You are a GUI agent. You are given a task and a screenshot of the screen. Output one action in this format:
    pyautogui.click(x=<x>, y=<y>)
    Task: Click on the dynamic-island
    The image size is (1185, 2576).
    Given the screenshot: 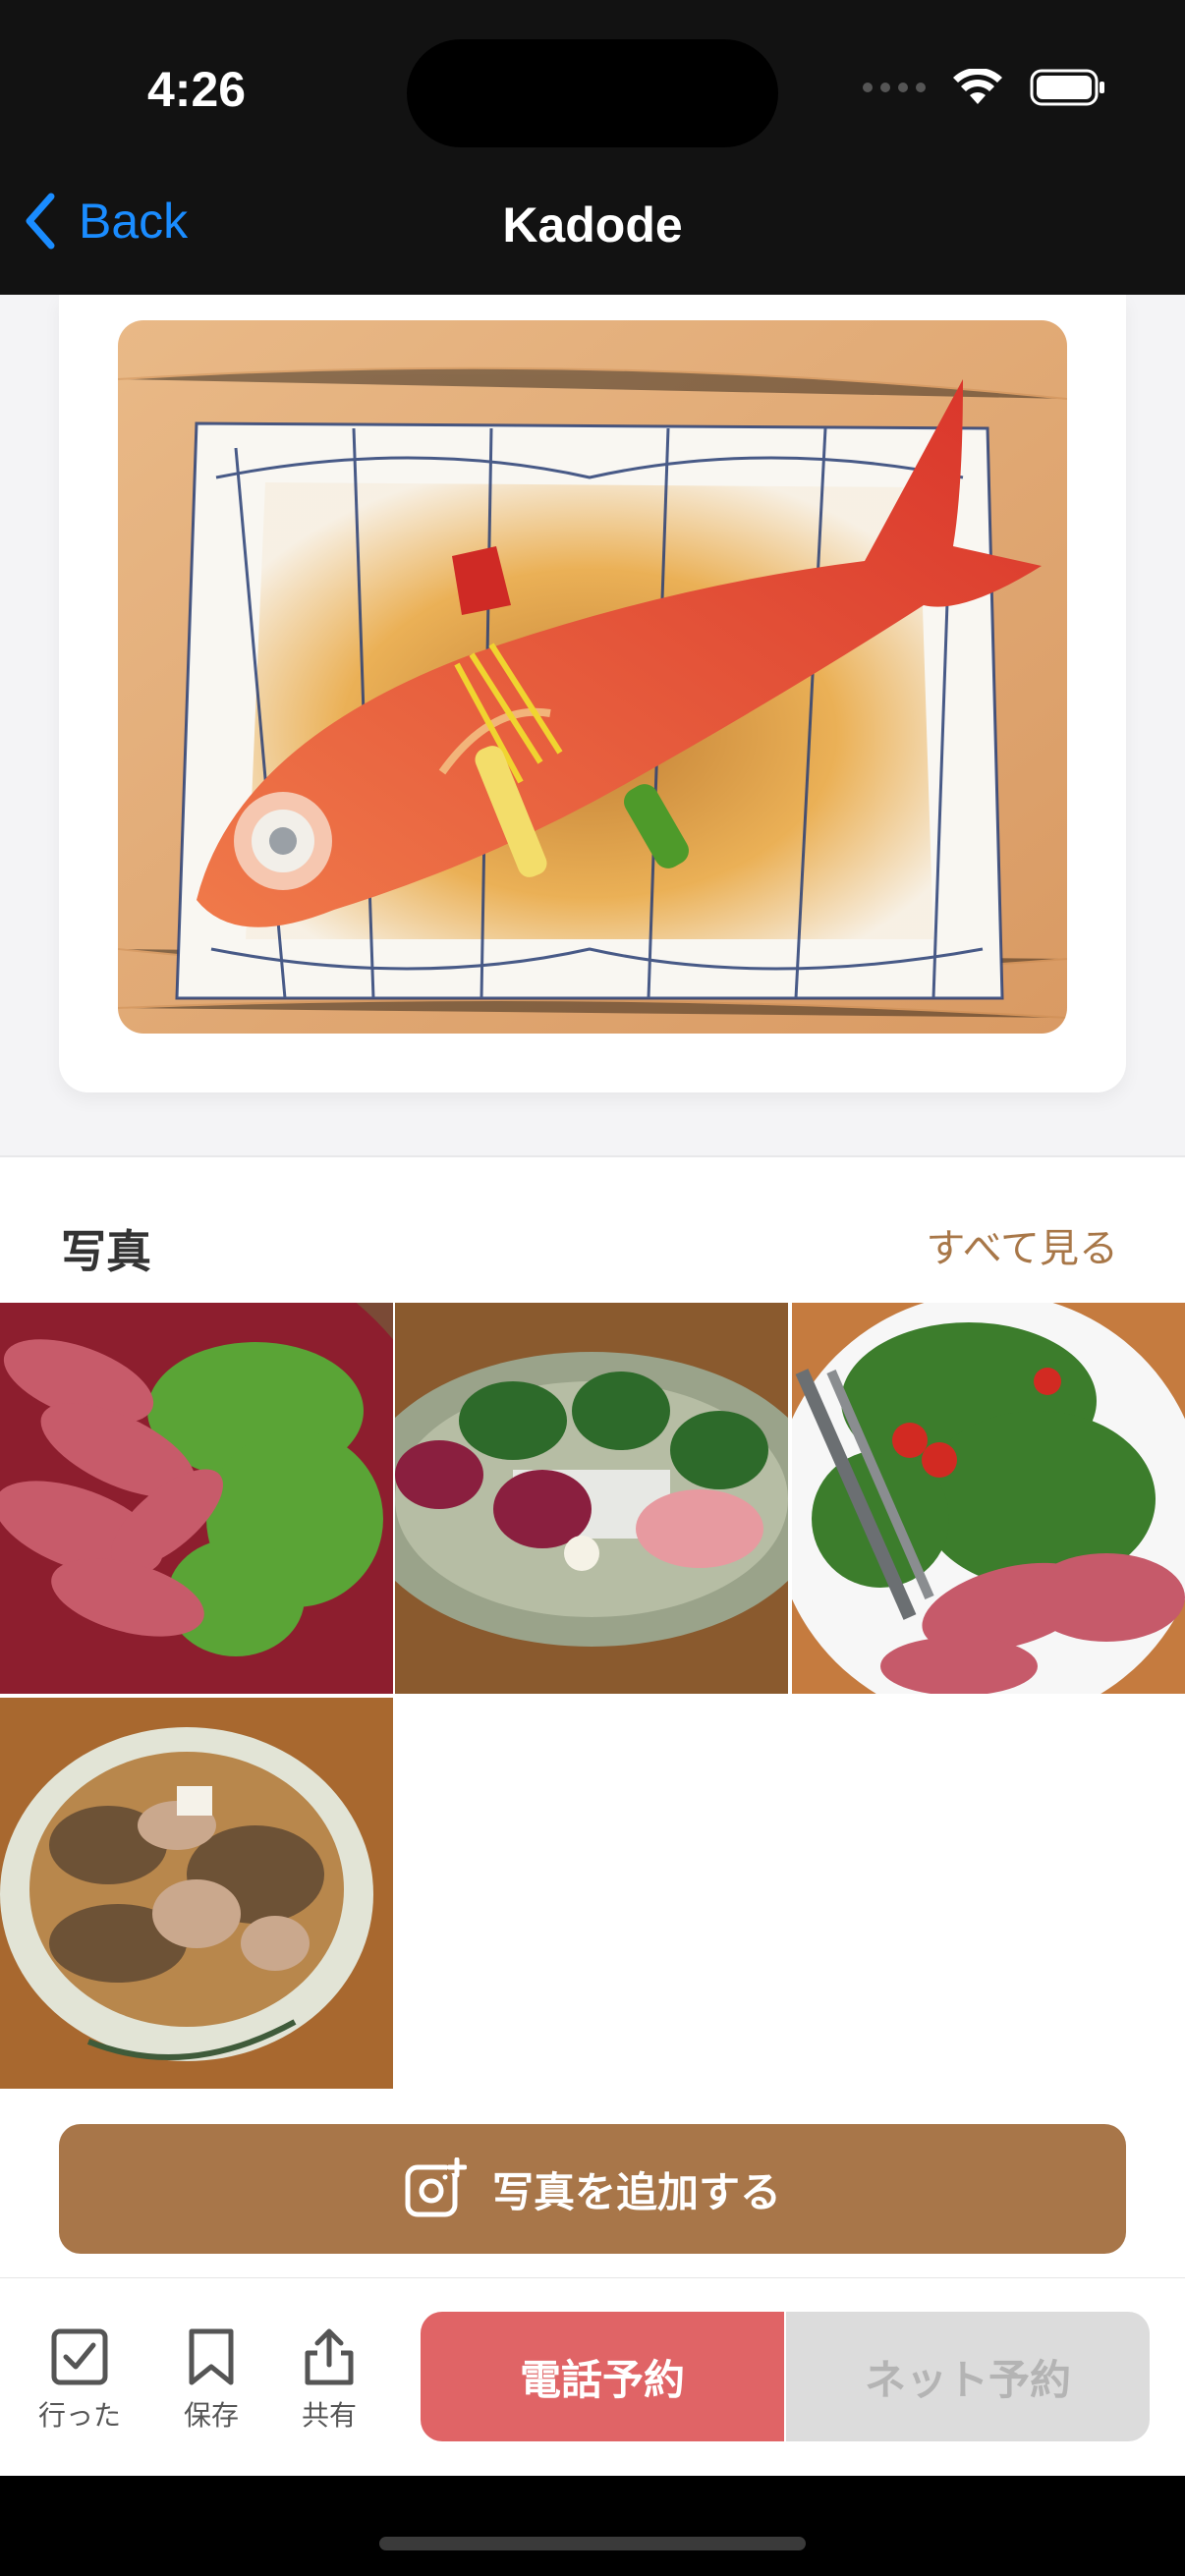 What is the action you would take?
    pyautogui.click(x=592, y=93)
    